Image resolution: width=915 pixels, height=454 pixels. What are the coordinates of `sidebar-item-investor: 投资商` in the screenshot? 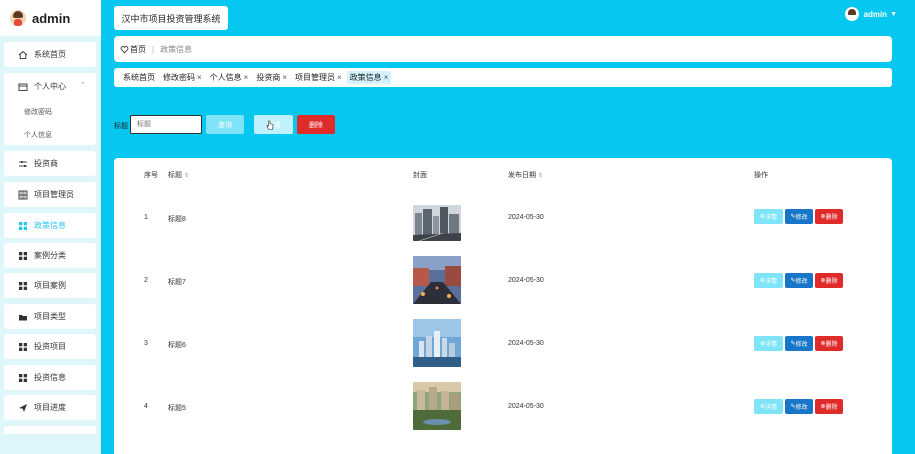 It's located at (50, 163).